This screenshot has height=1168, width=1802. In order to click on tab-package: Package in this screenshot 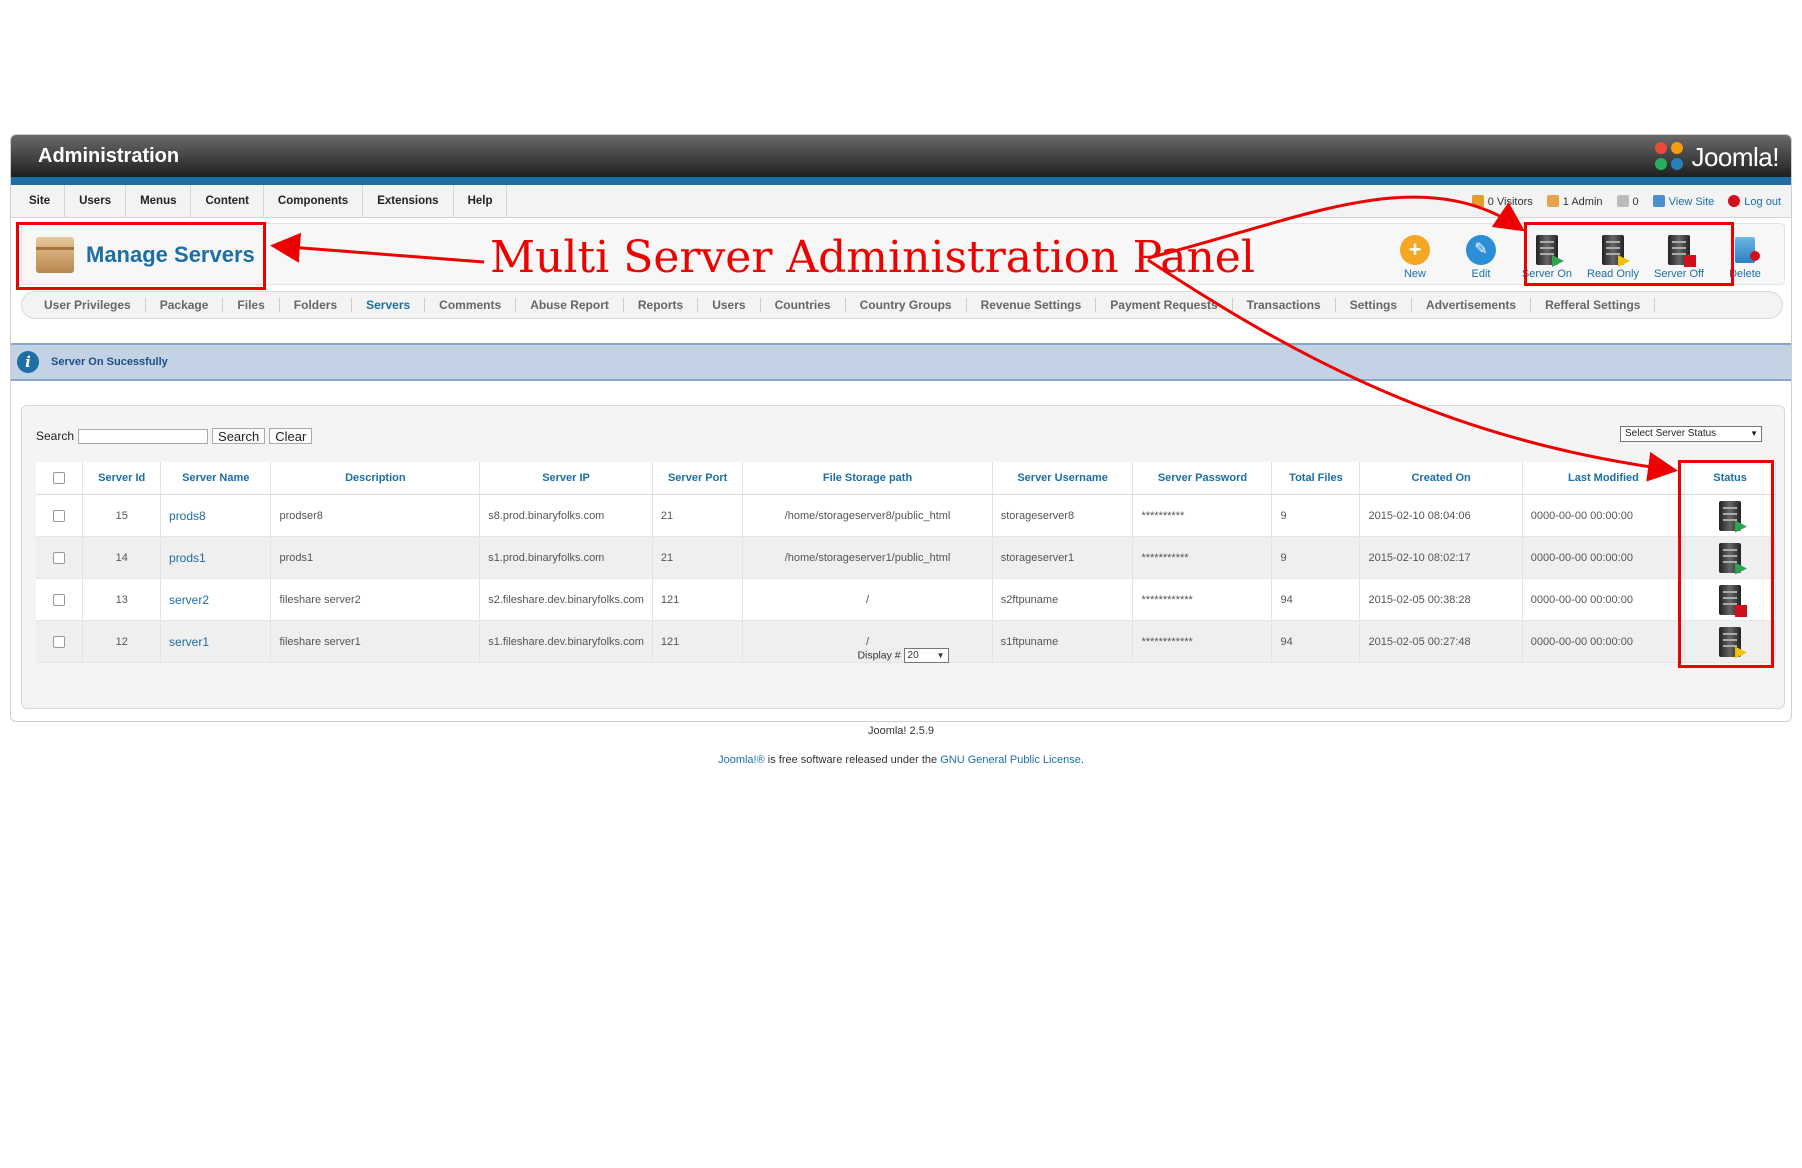, I will do `click(185, 305)`.